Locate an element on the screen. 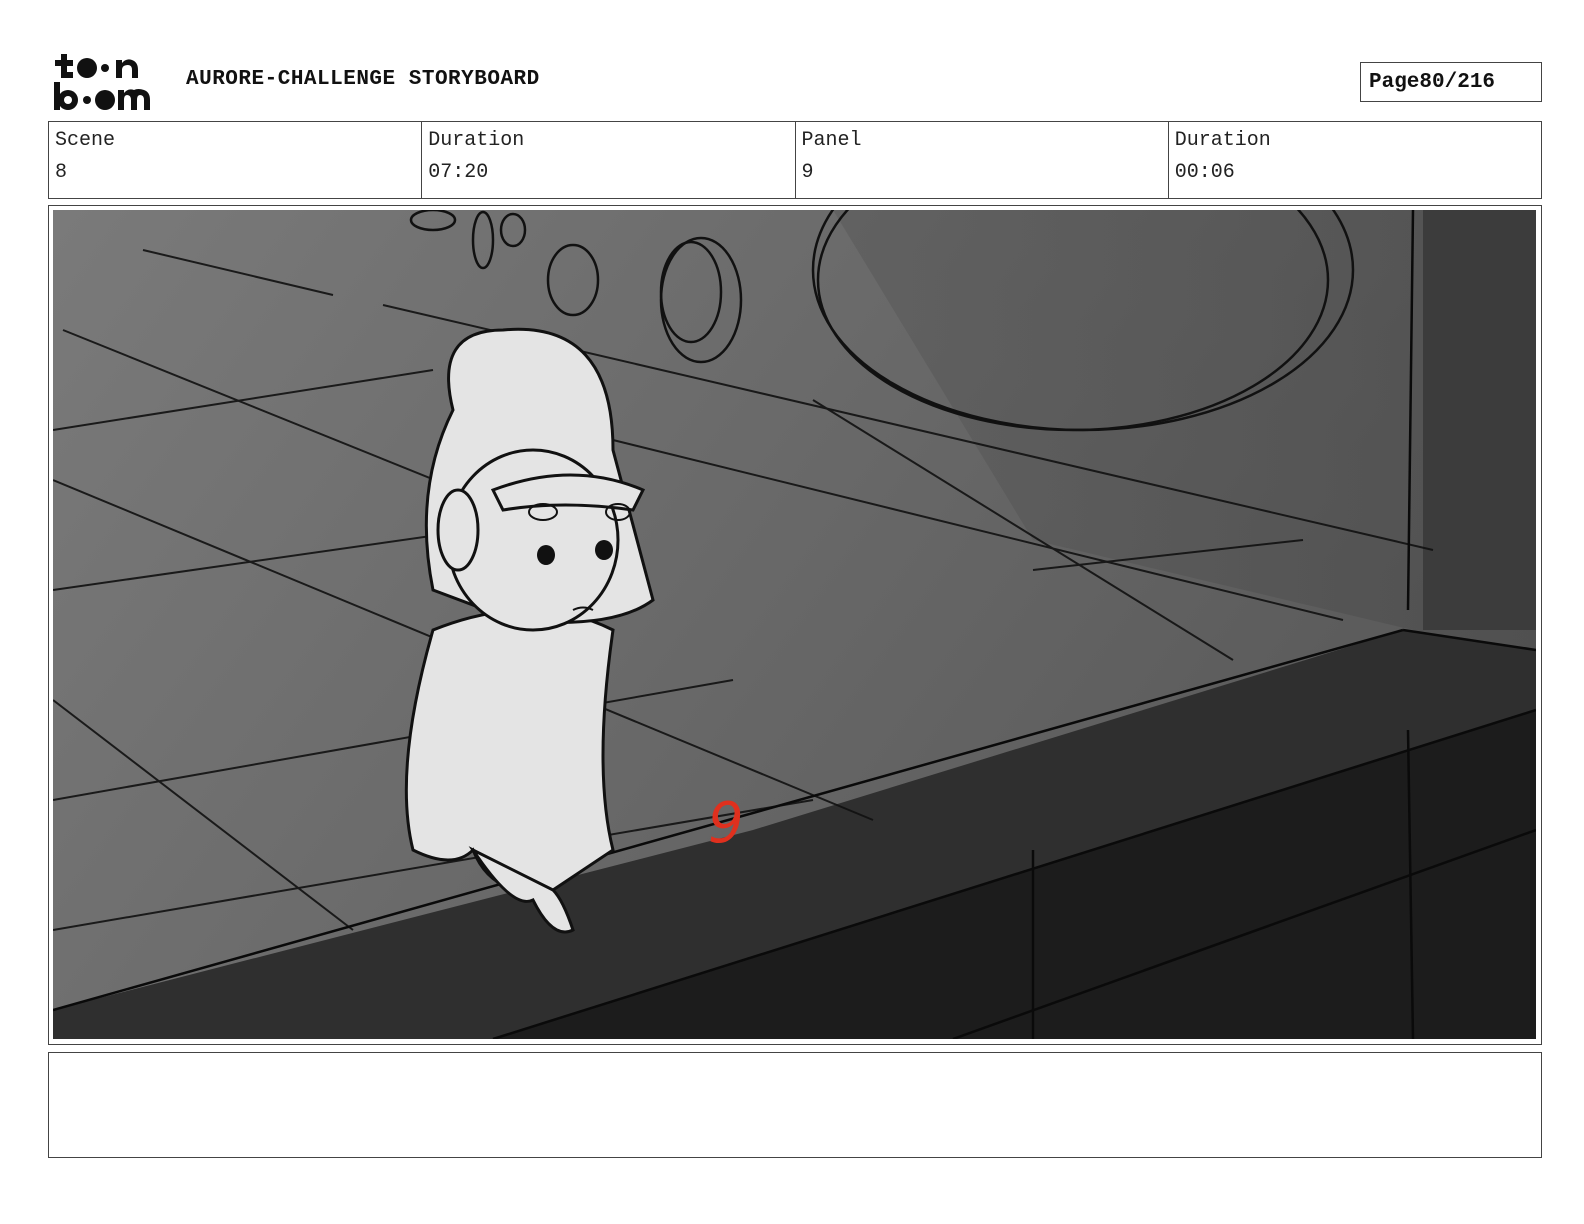  scene-duration-cell: Duration 07:20 is located at coordinates (609, 160).